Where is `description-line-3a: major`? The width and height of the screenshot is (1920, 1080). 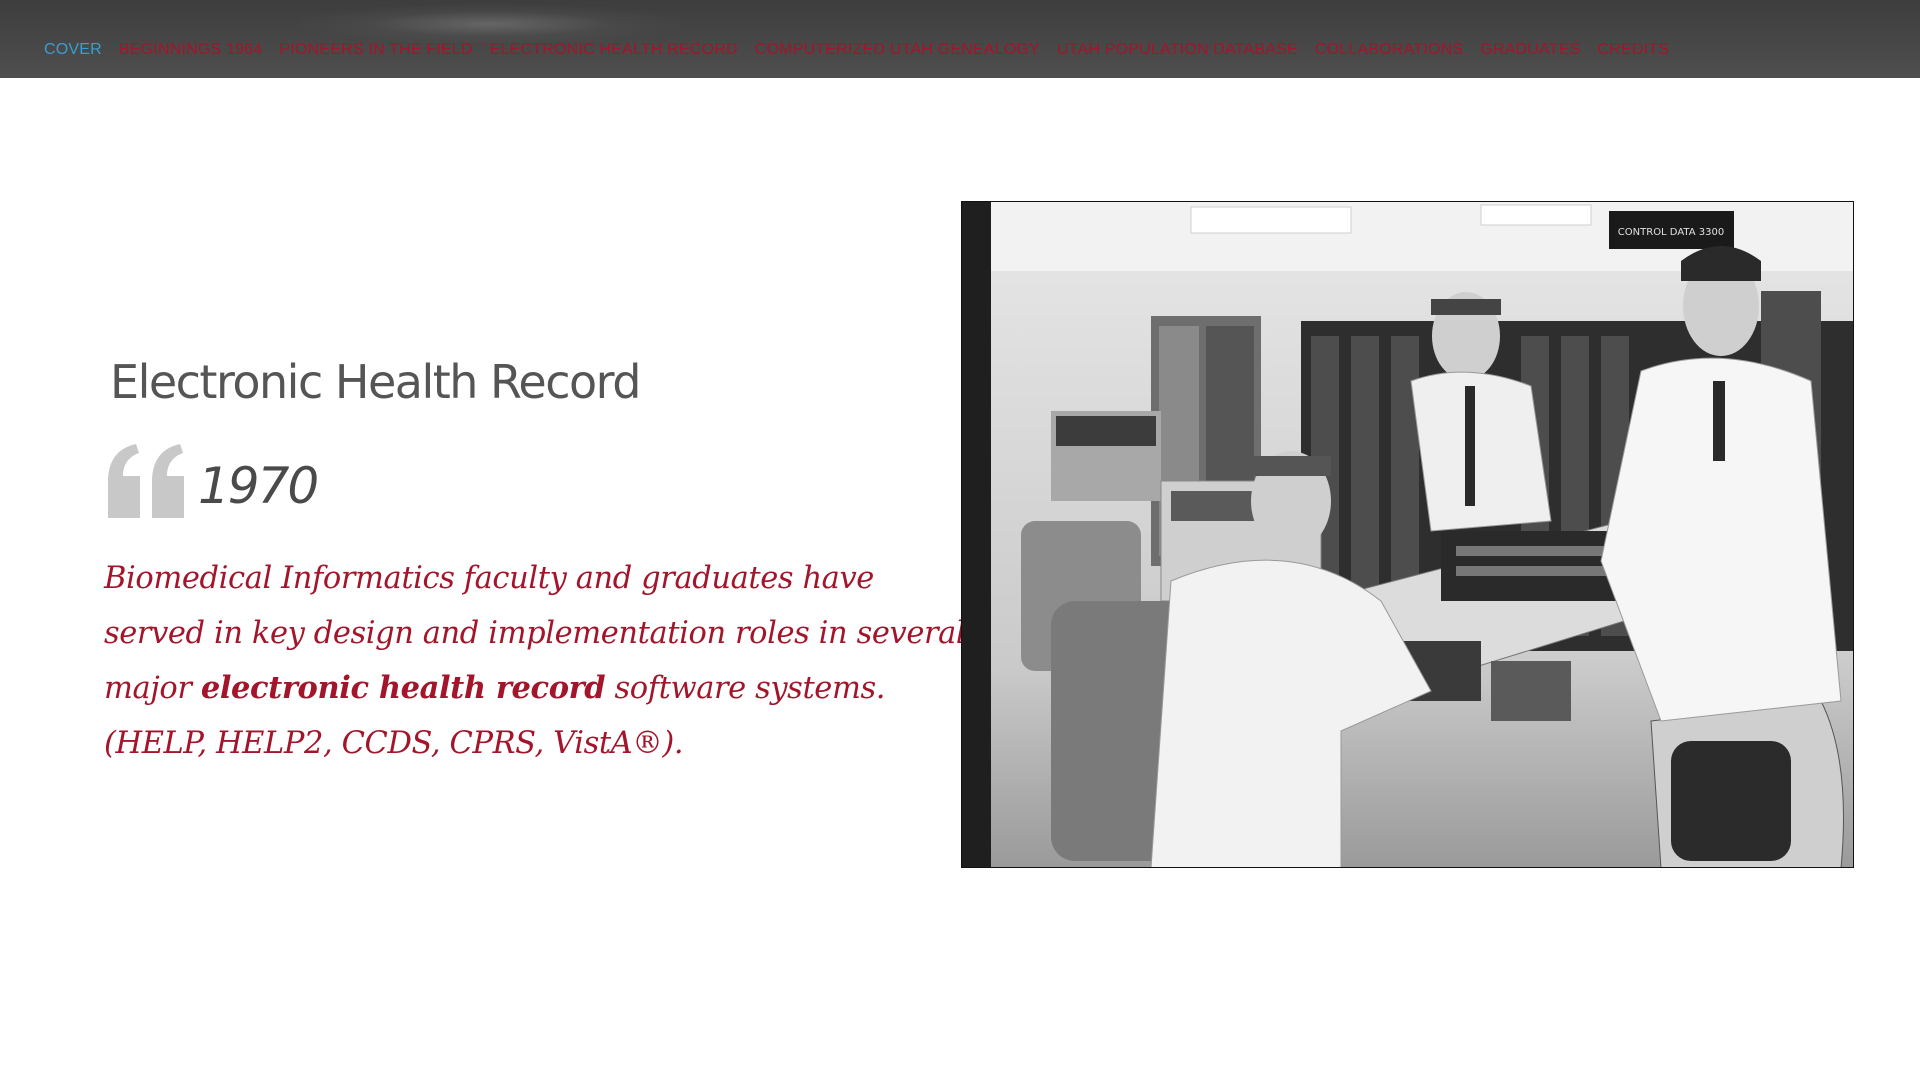 description-line-3a: major is located at coordinates (152, 688).